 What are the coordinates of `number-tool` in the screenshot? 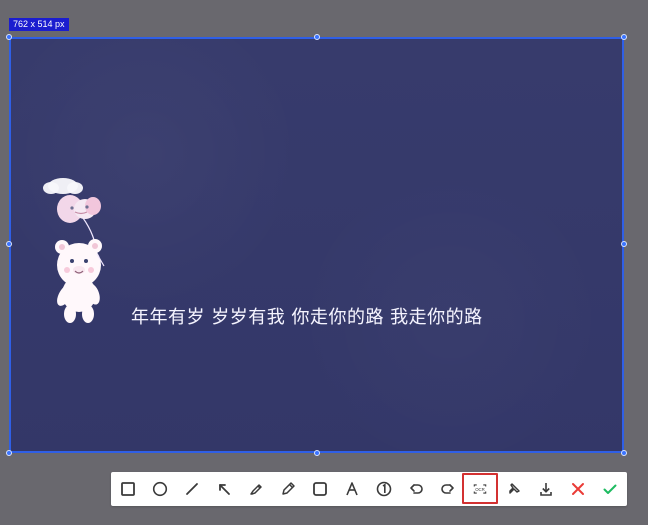 It's located at (384, 489).